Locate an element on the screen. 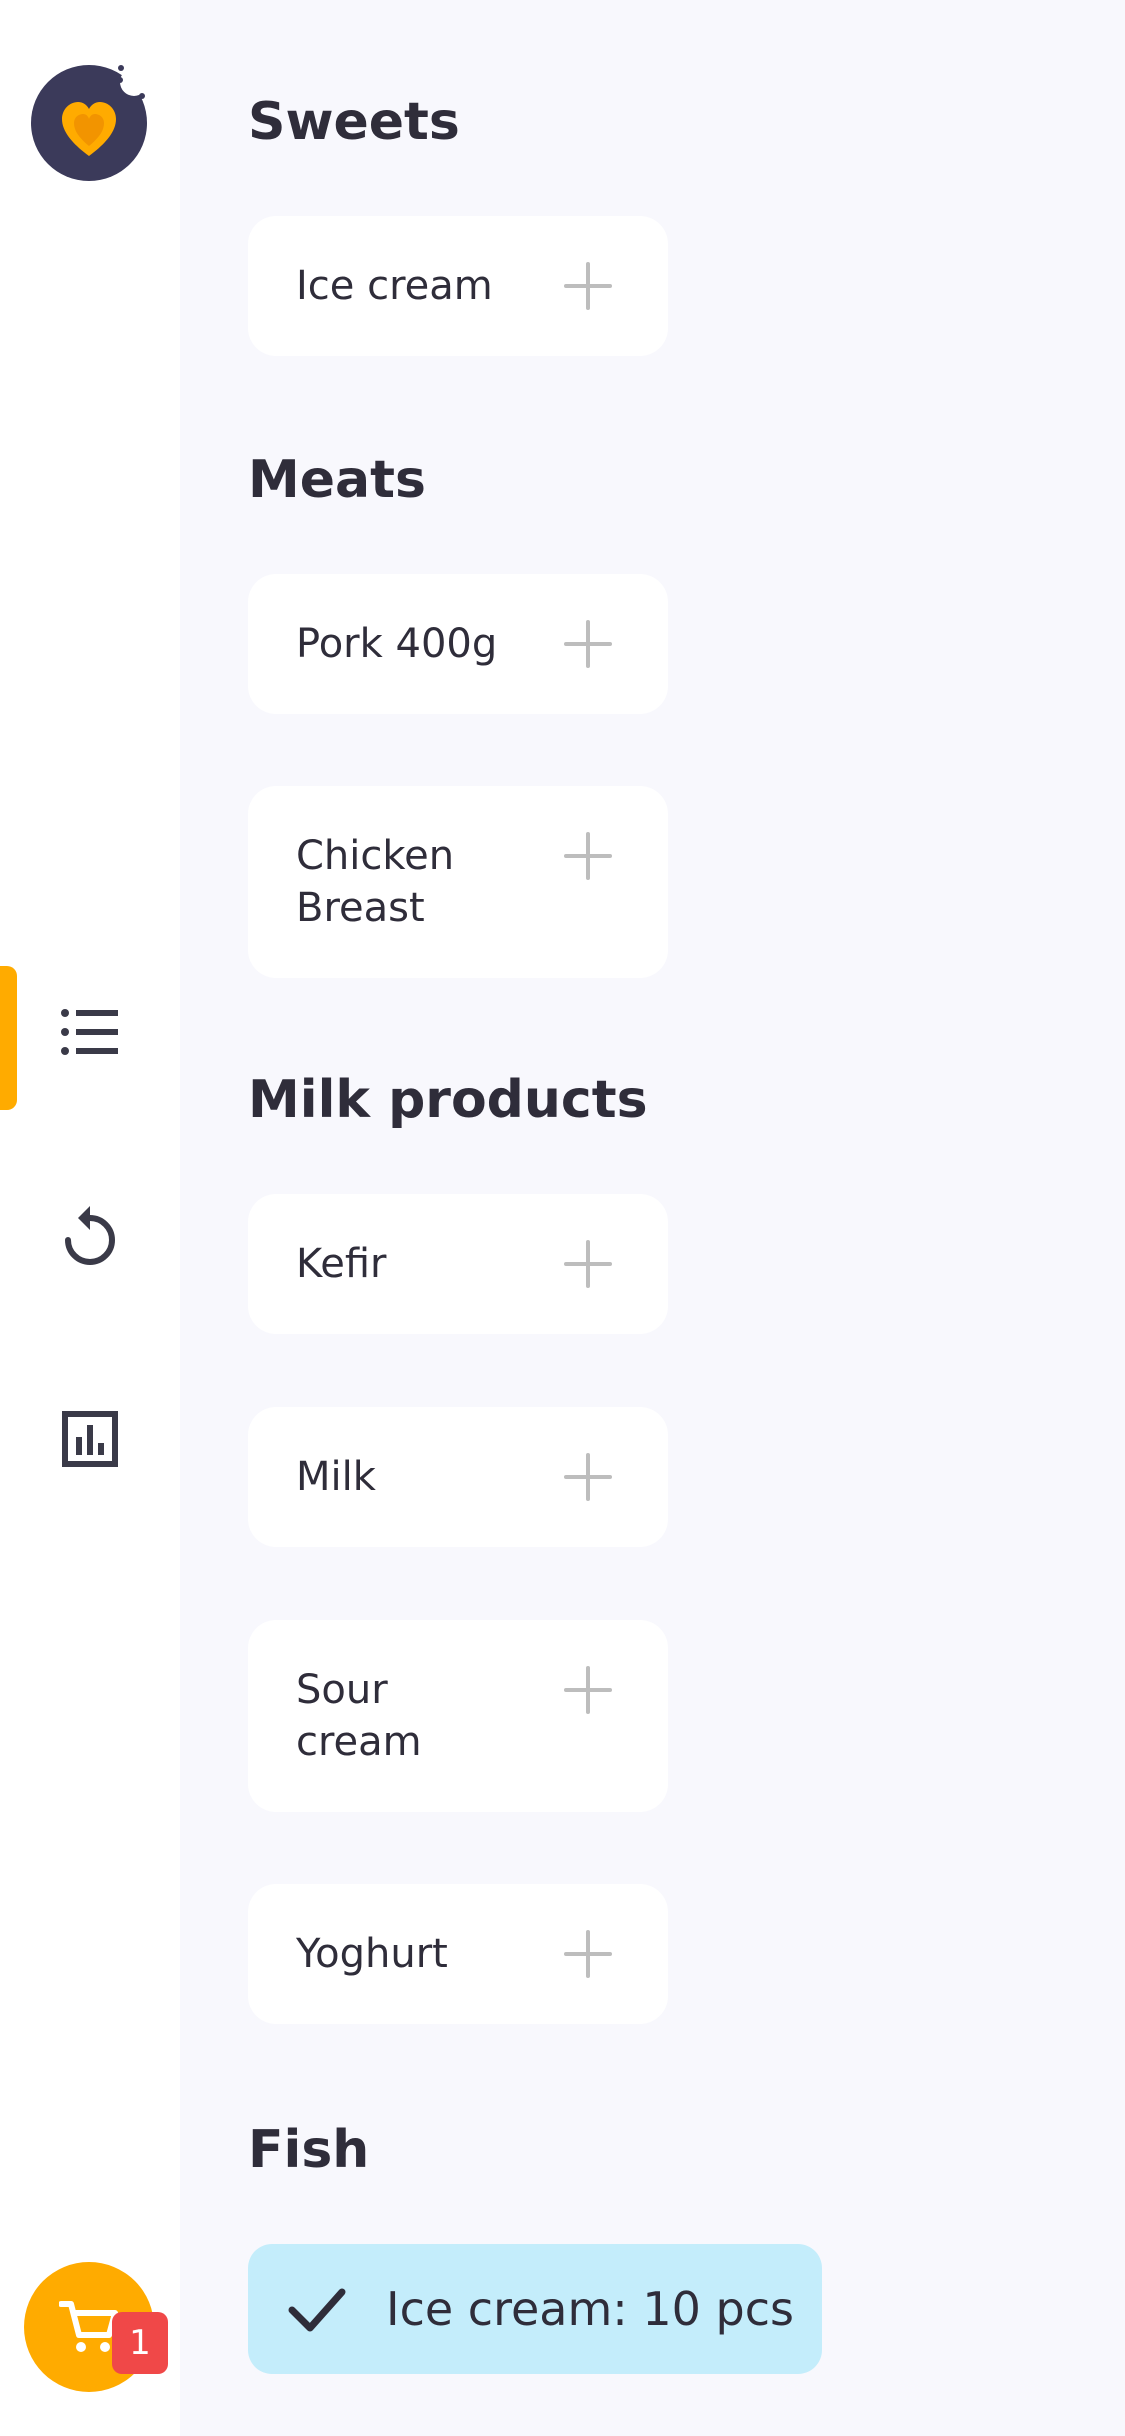 Image resolution: width=1125 pixels, height=2436 pixels. nav-history-button is located at coordinates (90, 1236).